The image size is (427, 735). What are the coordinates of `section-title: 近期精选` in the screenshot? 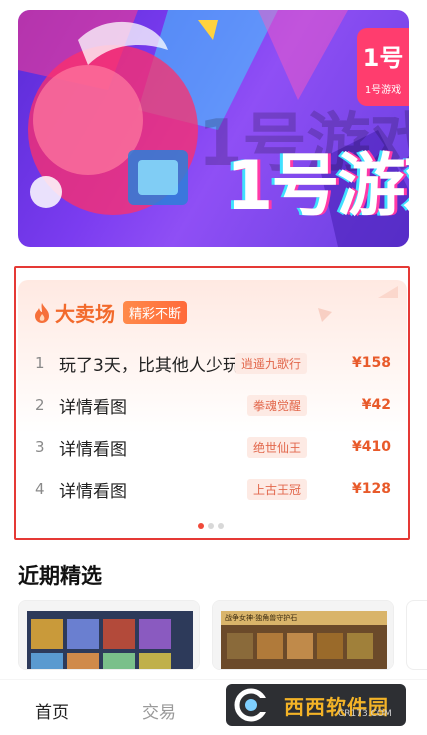 It's located at (60, 576).